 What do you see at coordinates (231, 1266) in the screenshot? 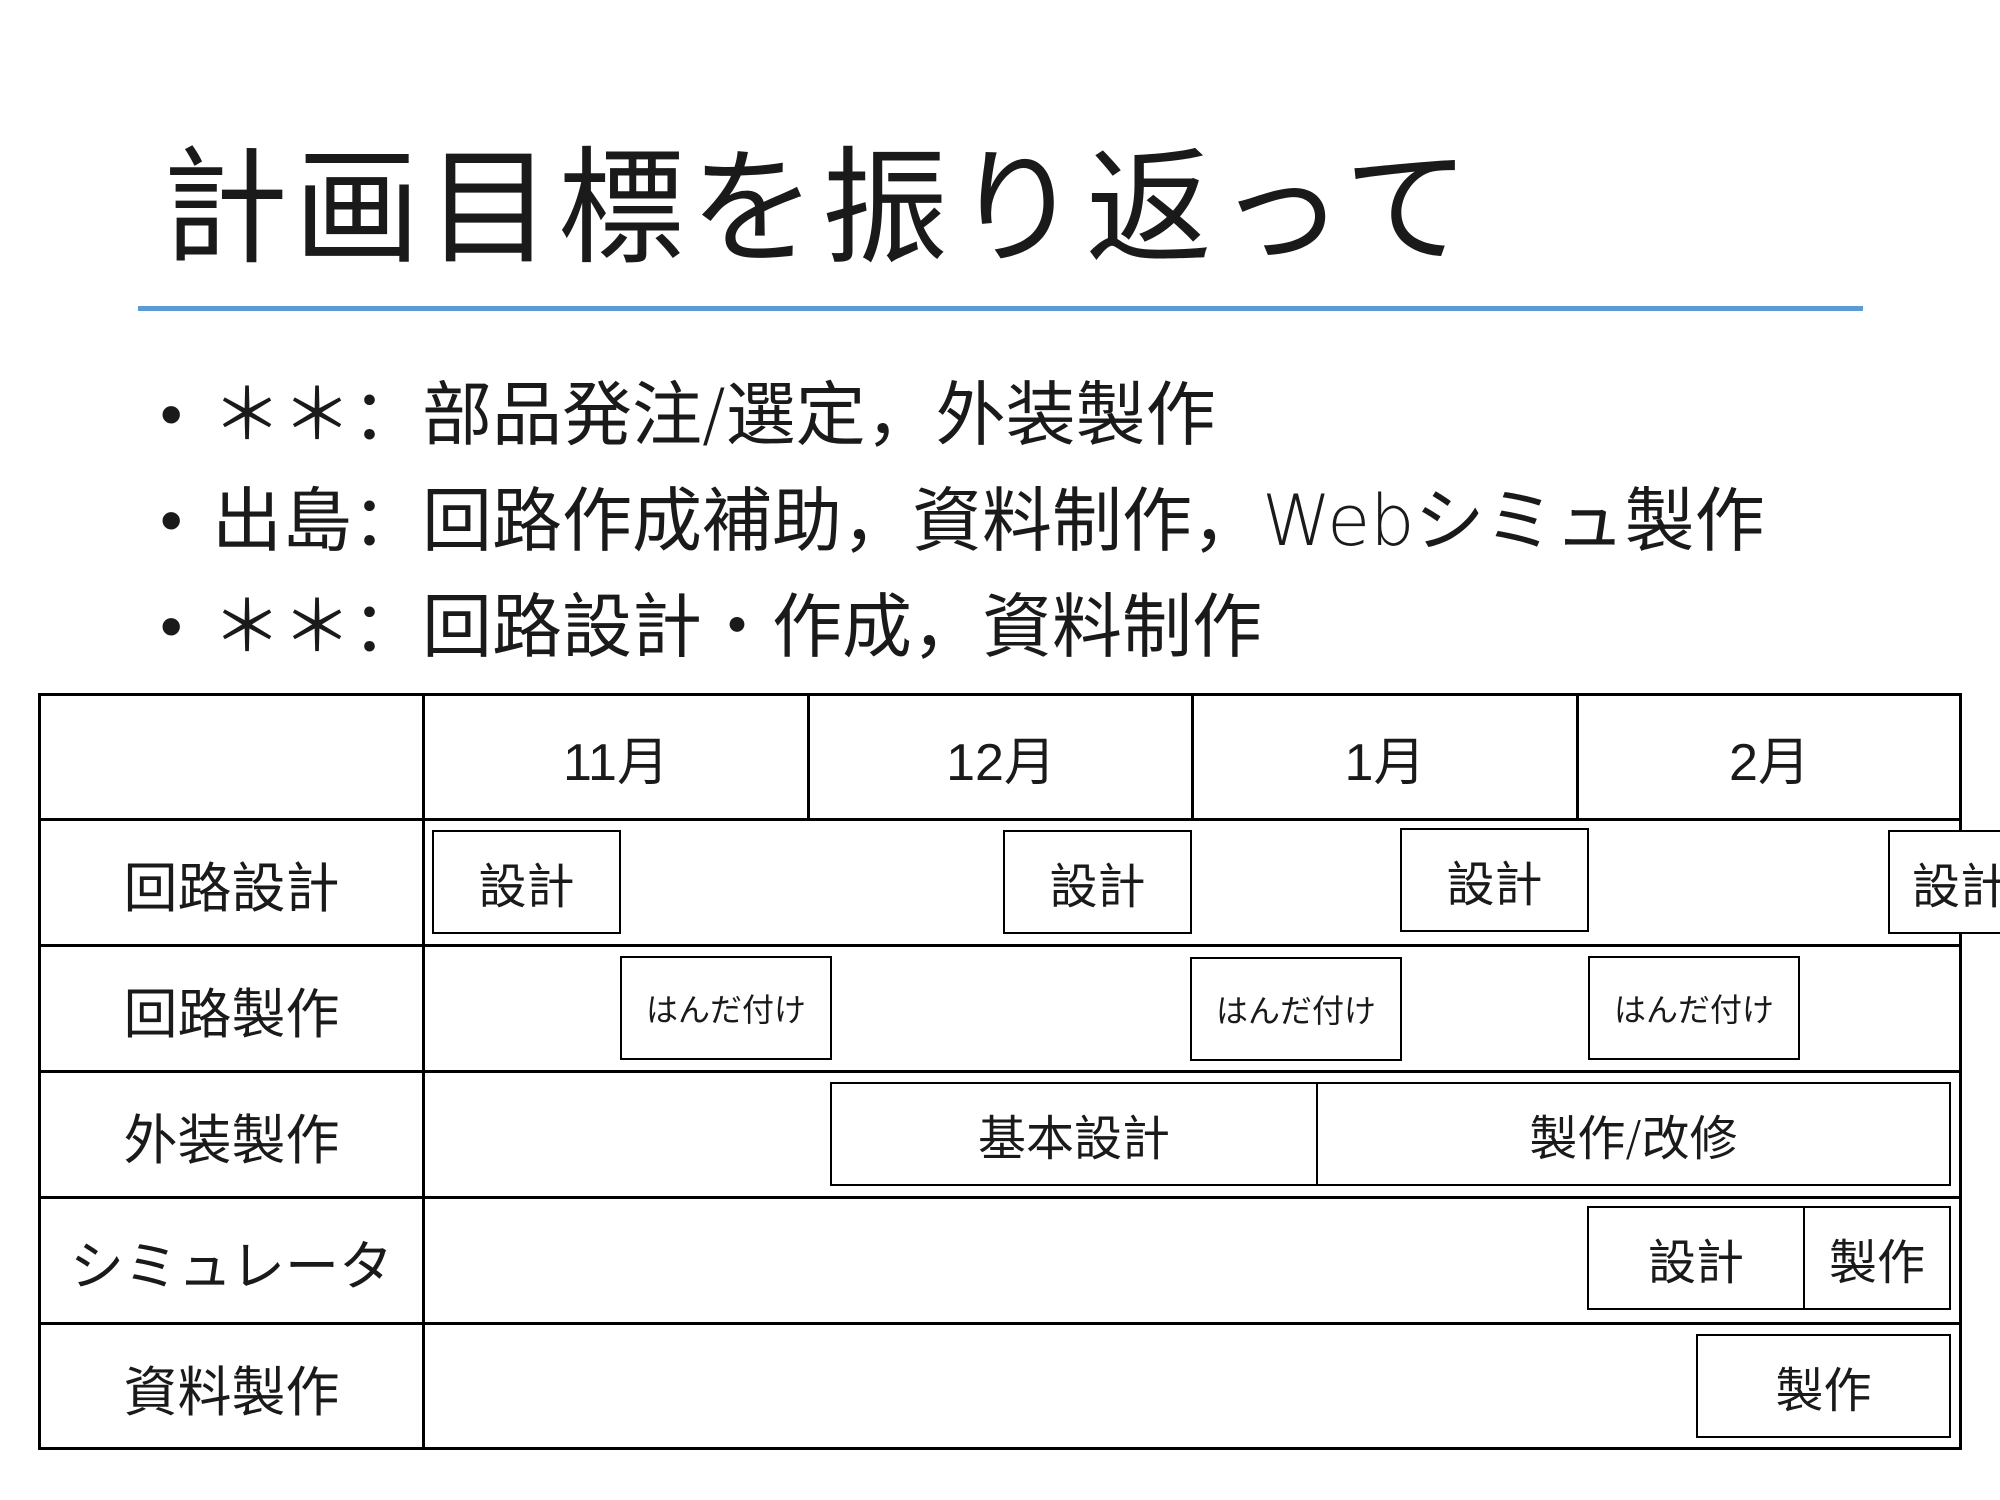
I see `row-label-simulator: シミュレータ` at bounding box center [231, 1266].